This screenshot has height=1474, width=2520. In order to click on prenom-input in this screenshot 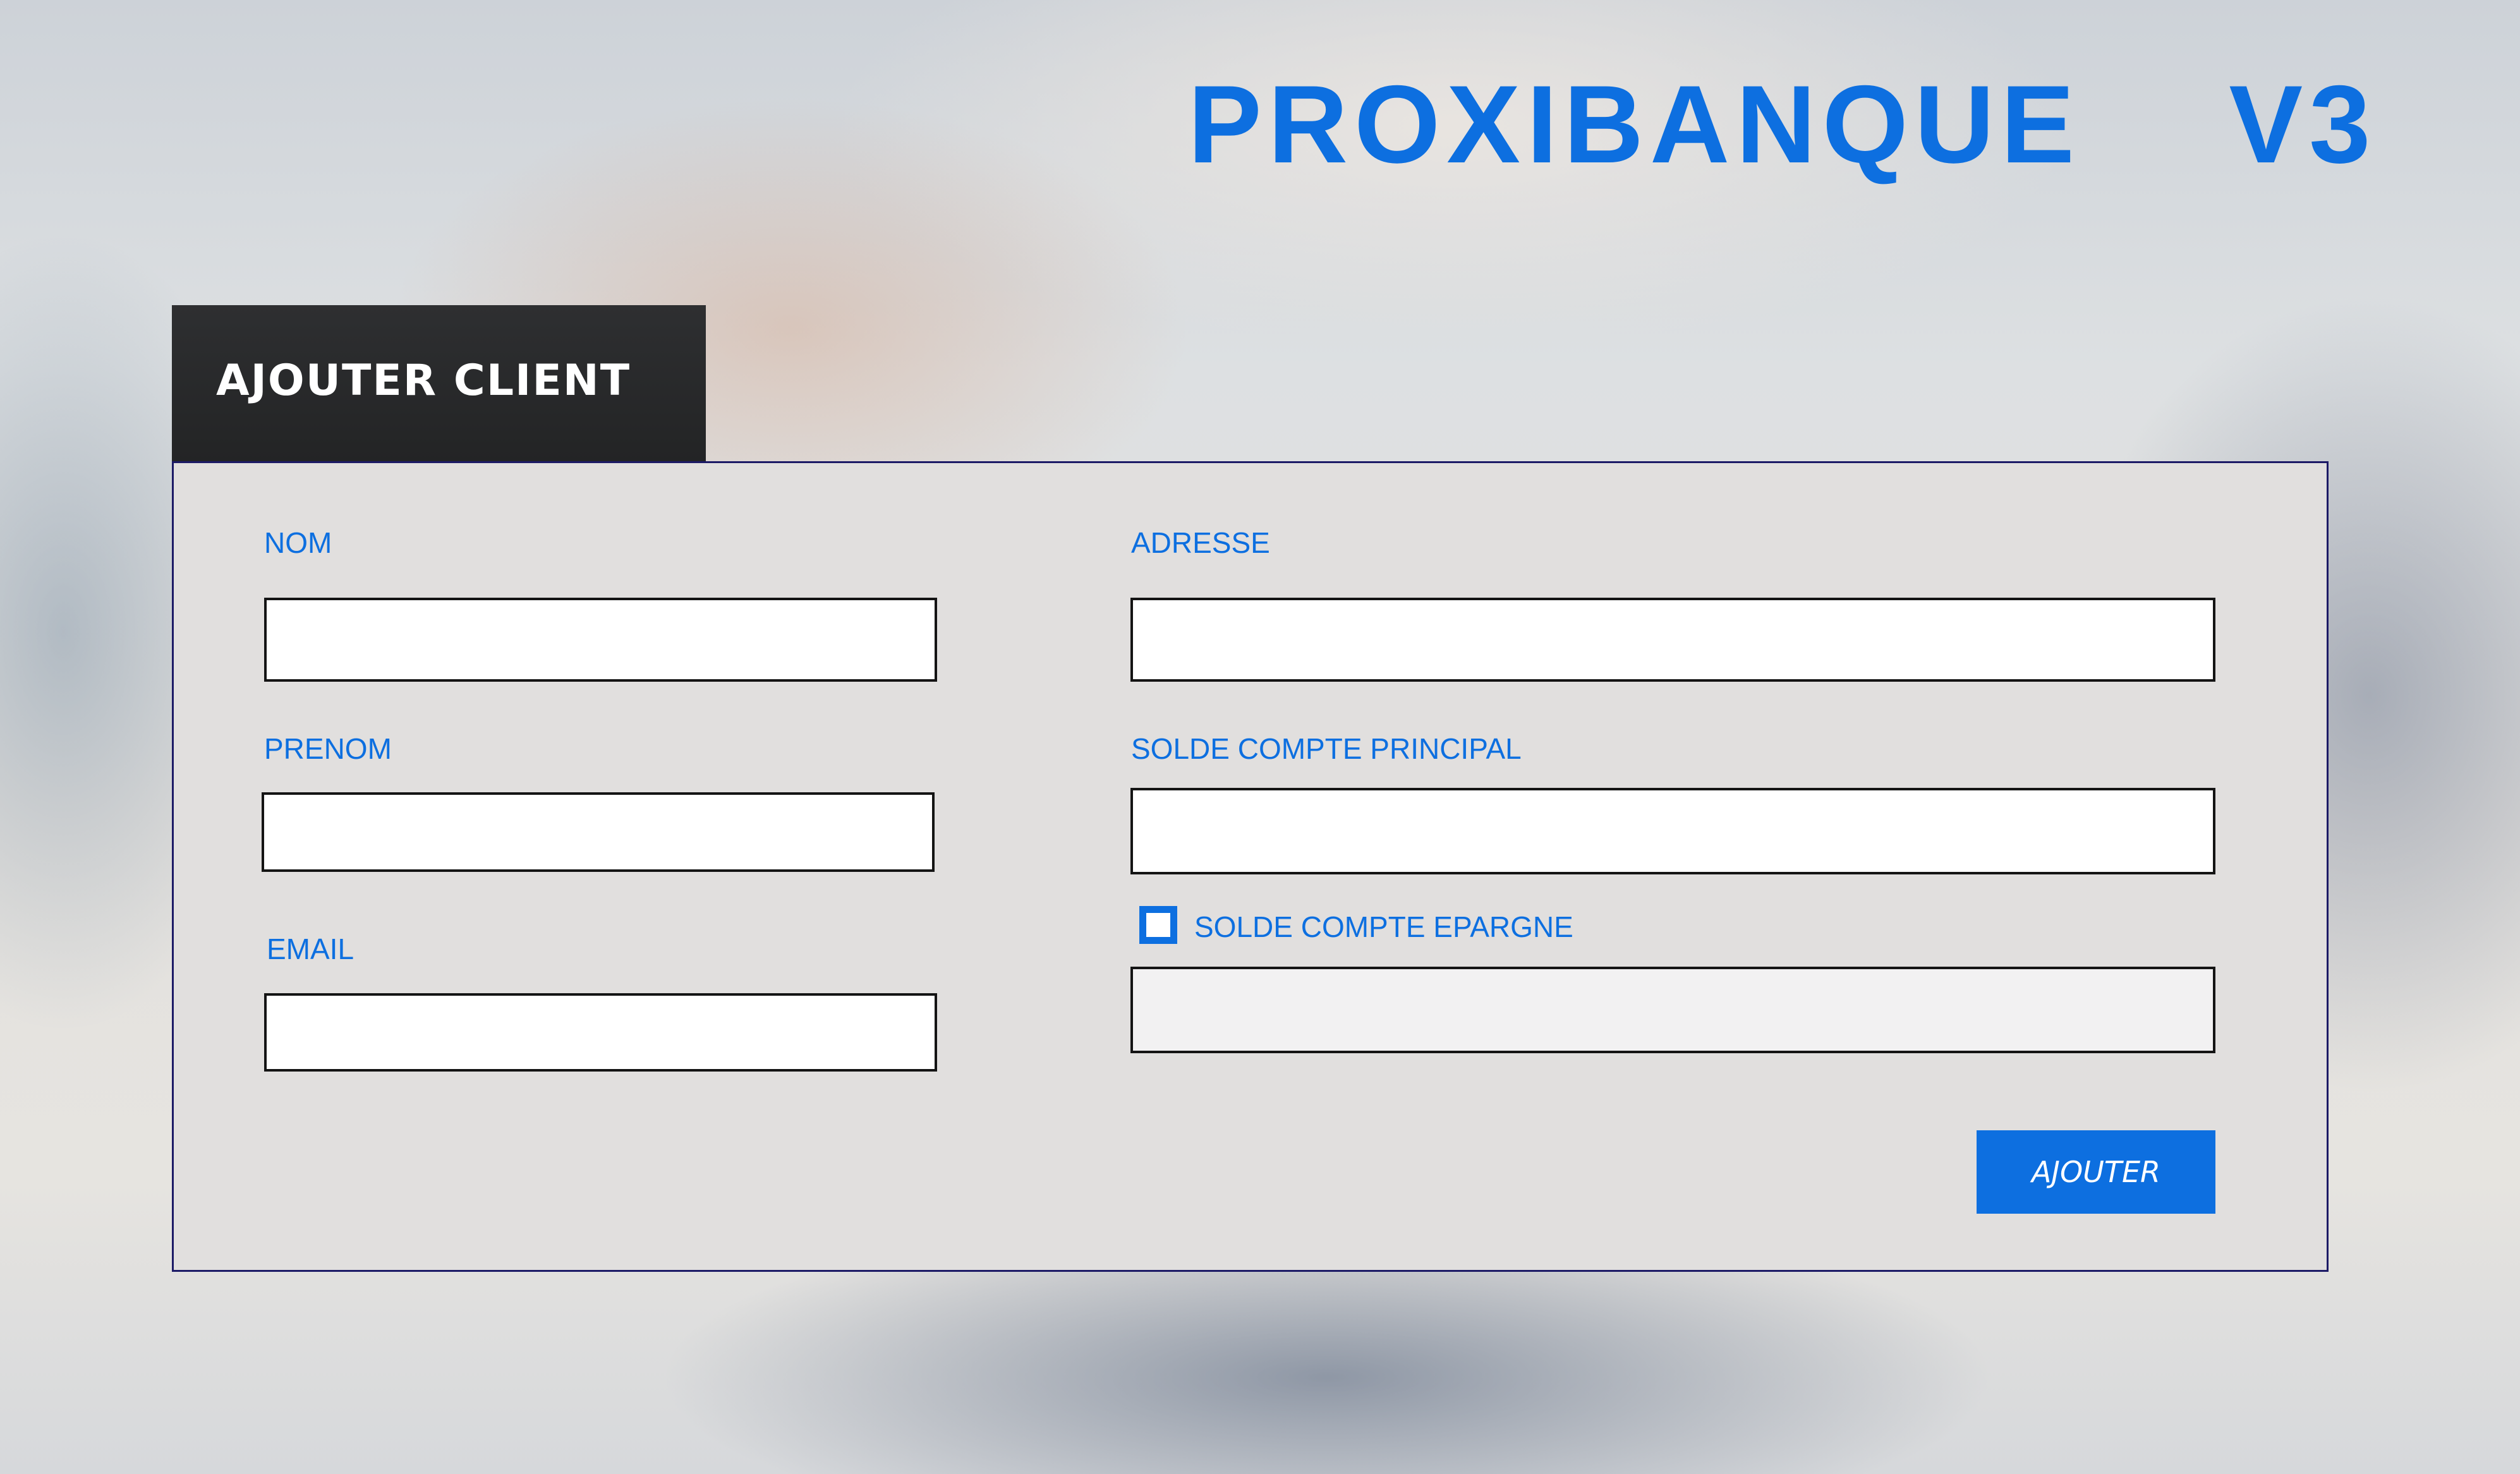, I will do `click(598, 832)`.